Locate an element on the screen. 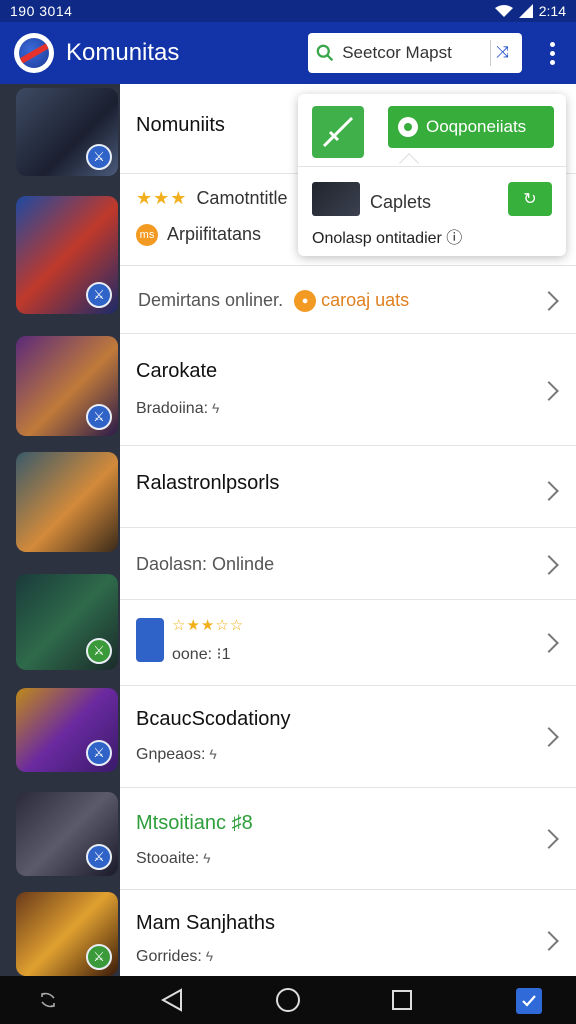 Image resolution: width=576 pixels, height=1024 pixels. list-item: BcaucScodationy Gnpeaos: ϟ is located at coordinates (348, 737).